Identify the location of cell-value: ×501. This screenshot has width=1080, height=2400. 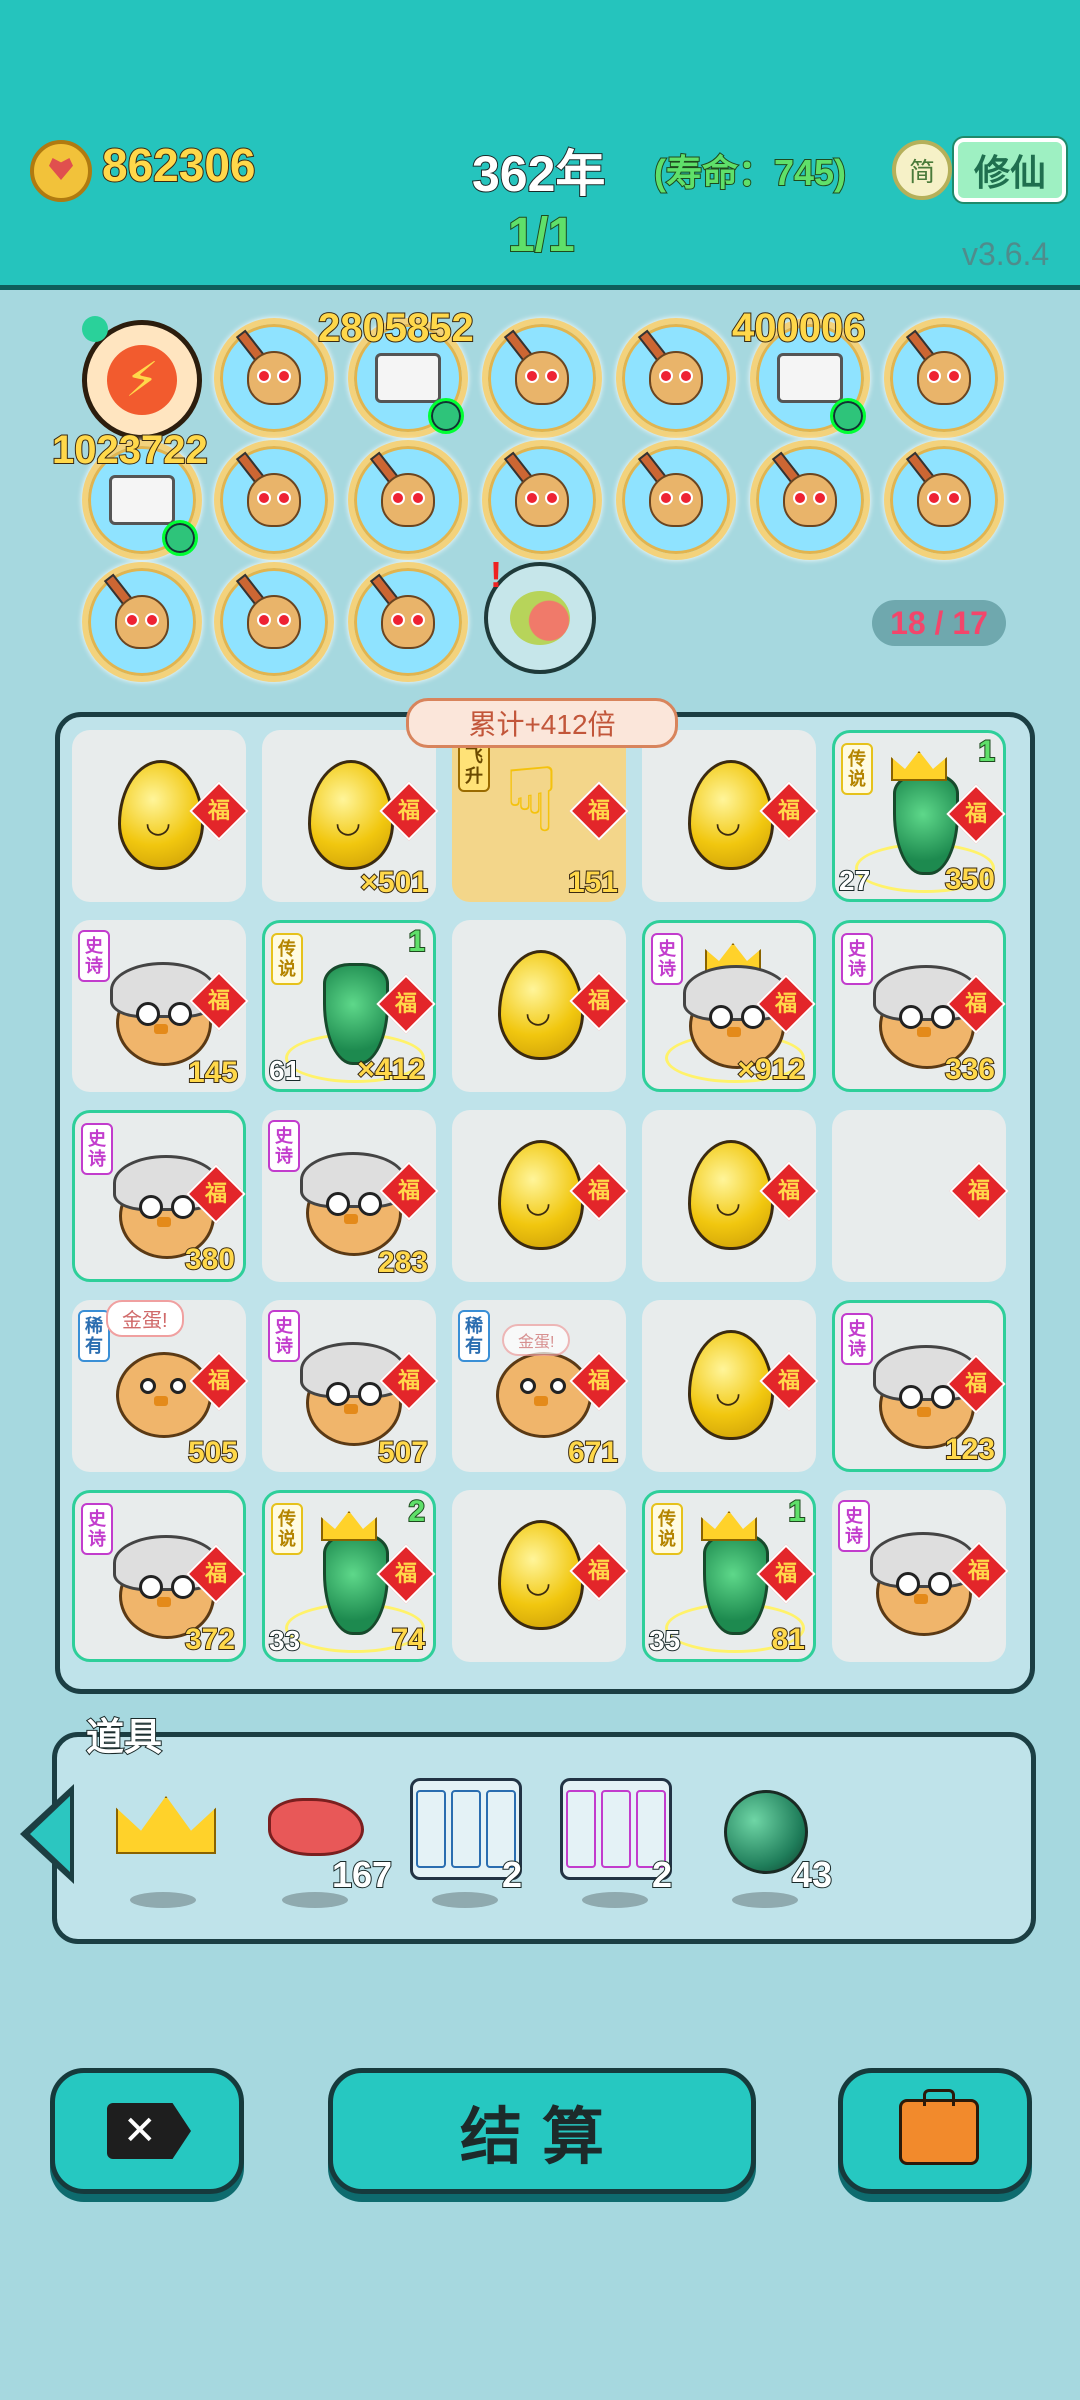
(394, 882).